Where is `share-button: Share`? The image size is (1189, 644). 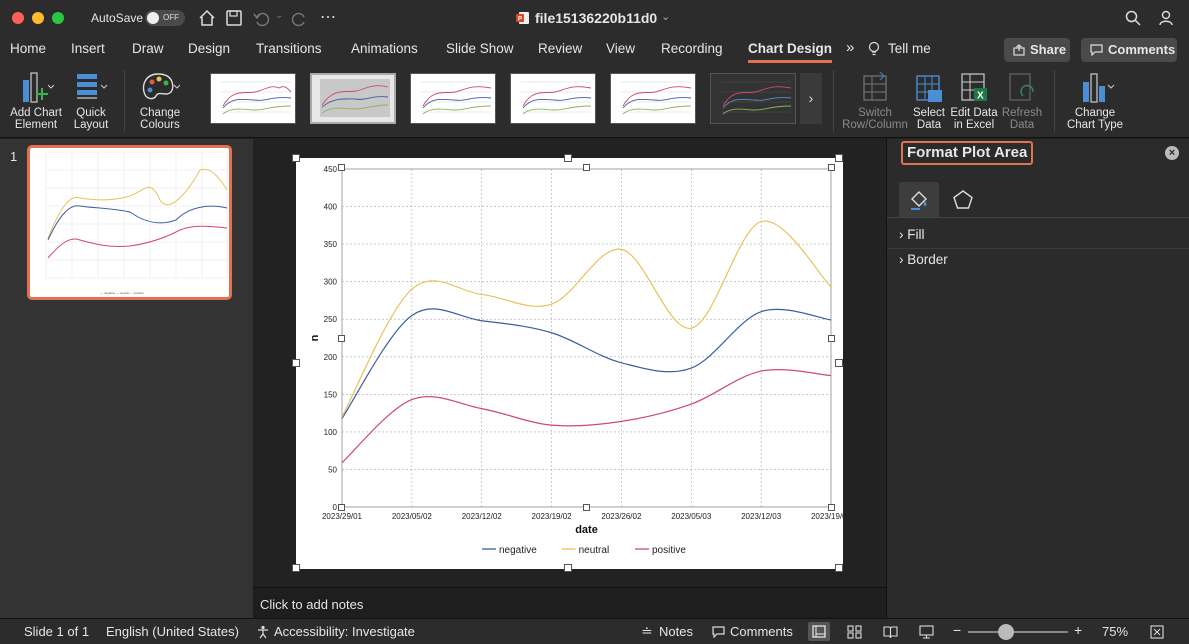
share-button: Share is located at coordinates (1037, 50).